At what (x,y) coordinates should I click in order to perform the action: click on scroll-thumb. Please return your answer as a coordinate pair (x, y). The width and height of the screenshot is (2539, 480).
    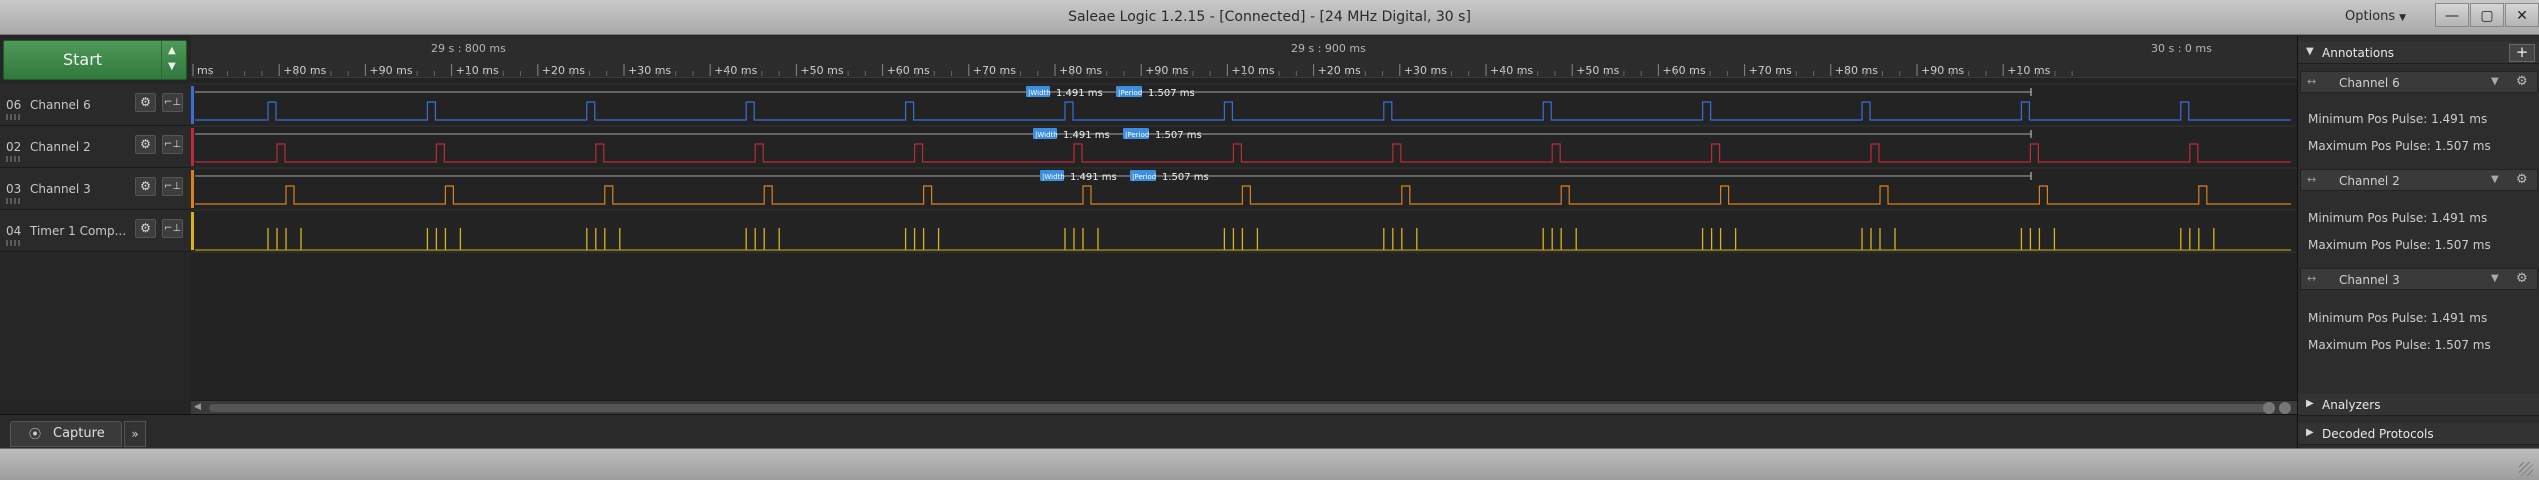
    Looking at the image, I should click on (1239, 408).